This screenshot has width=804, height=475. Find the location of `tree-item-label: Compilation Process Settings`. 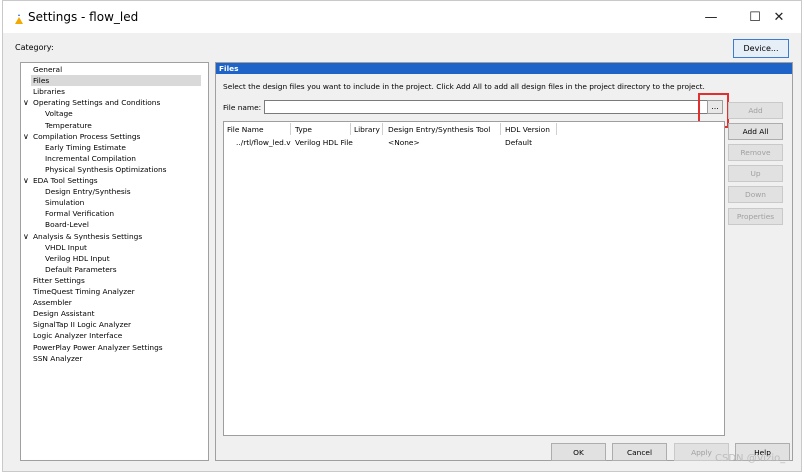

tree-item-label: Compilation Process Settings is located at coordinates (87, 136).